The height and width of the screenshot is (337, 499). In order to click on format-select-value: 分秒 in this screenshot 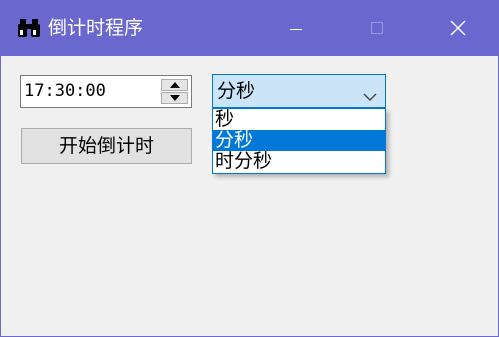, I will do `click(236, 91)`.